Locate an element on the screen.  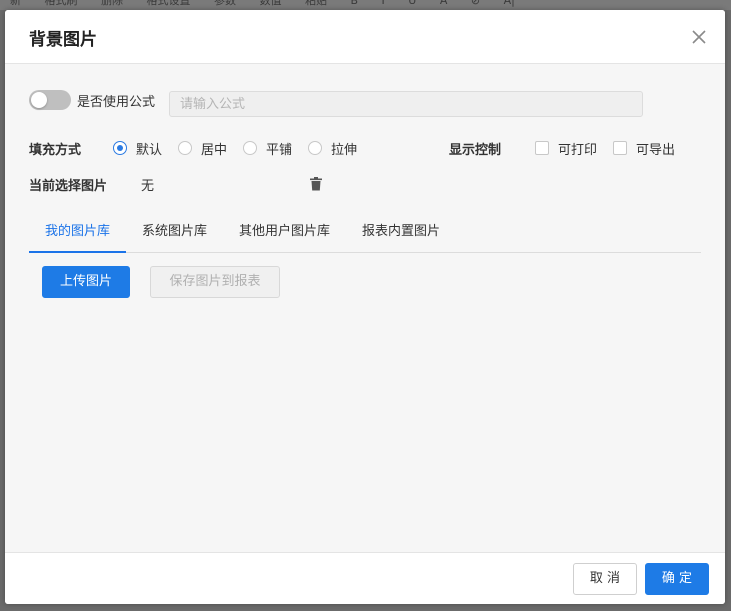
dialog-header: 背景图片 is located at coordinates (365, 37).